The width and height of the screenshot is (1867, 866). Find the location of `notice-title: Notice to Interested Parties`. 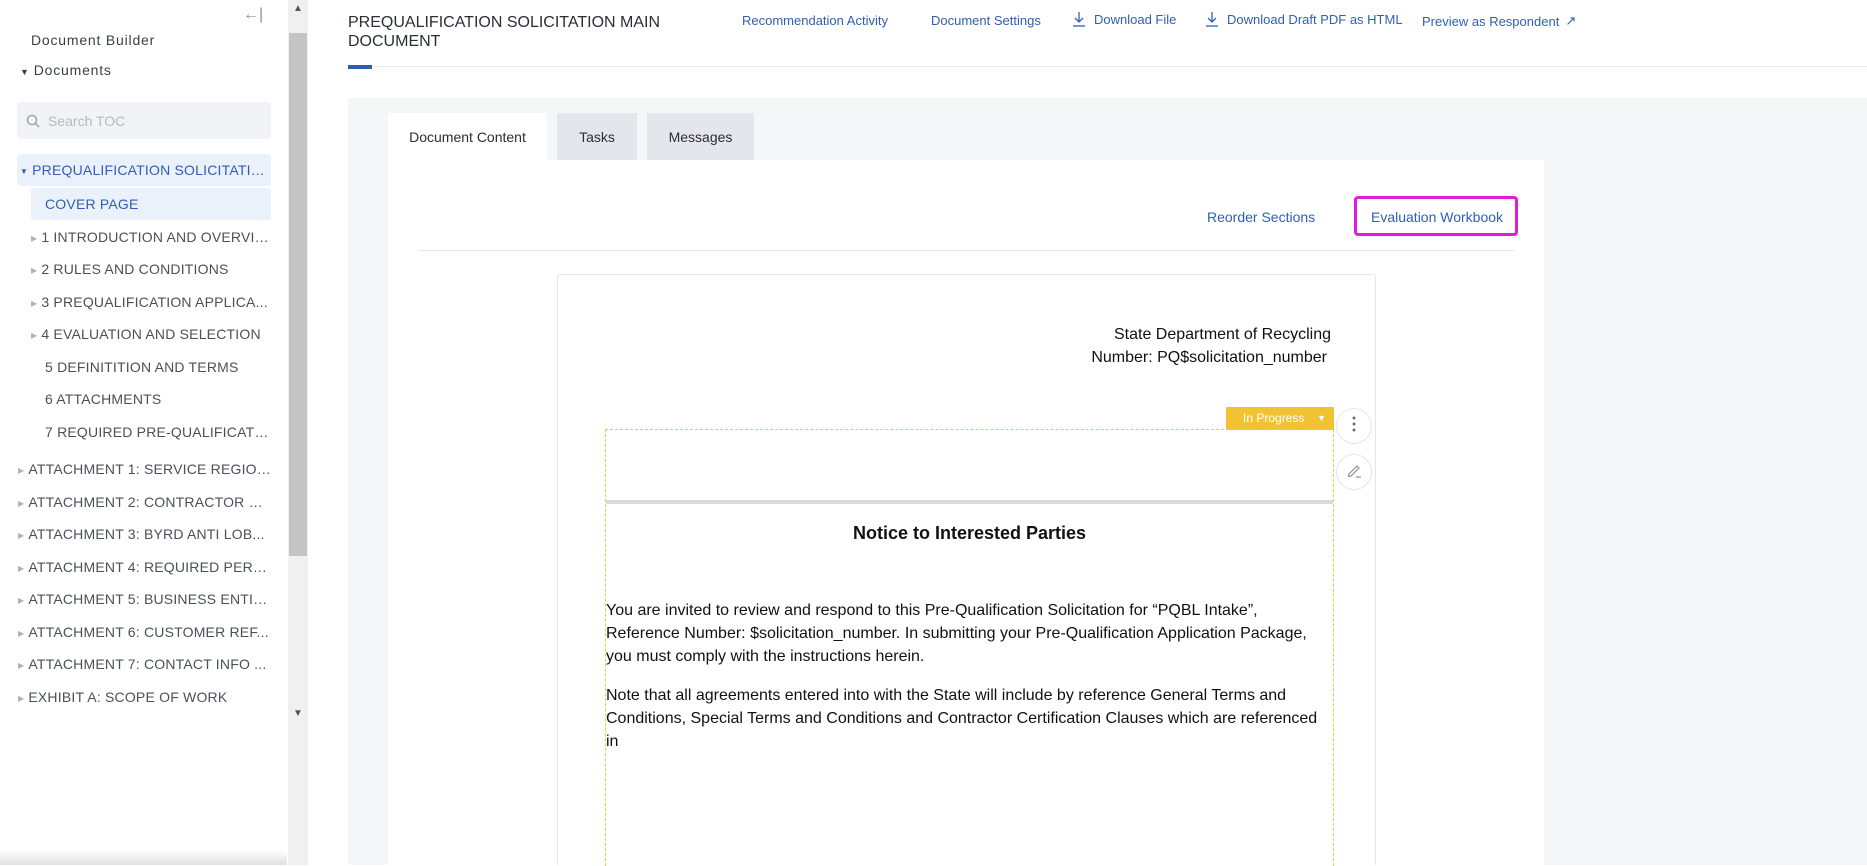

notice-title: Notice to Interested Parties is located at coordinates (969, 533).